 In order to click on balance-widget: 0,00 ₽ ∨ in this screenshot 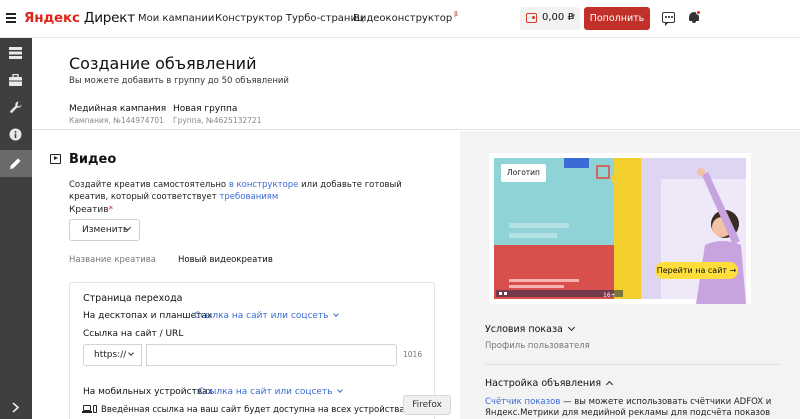, I will do `click(550, 18)`.